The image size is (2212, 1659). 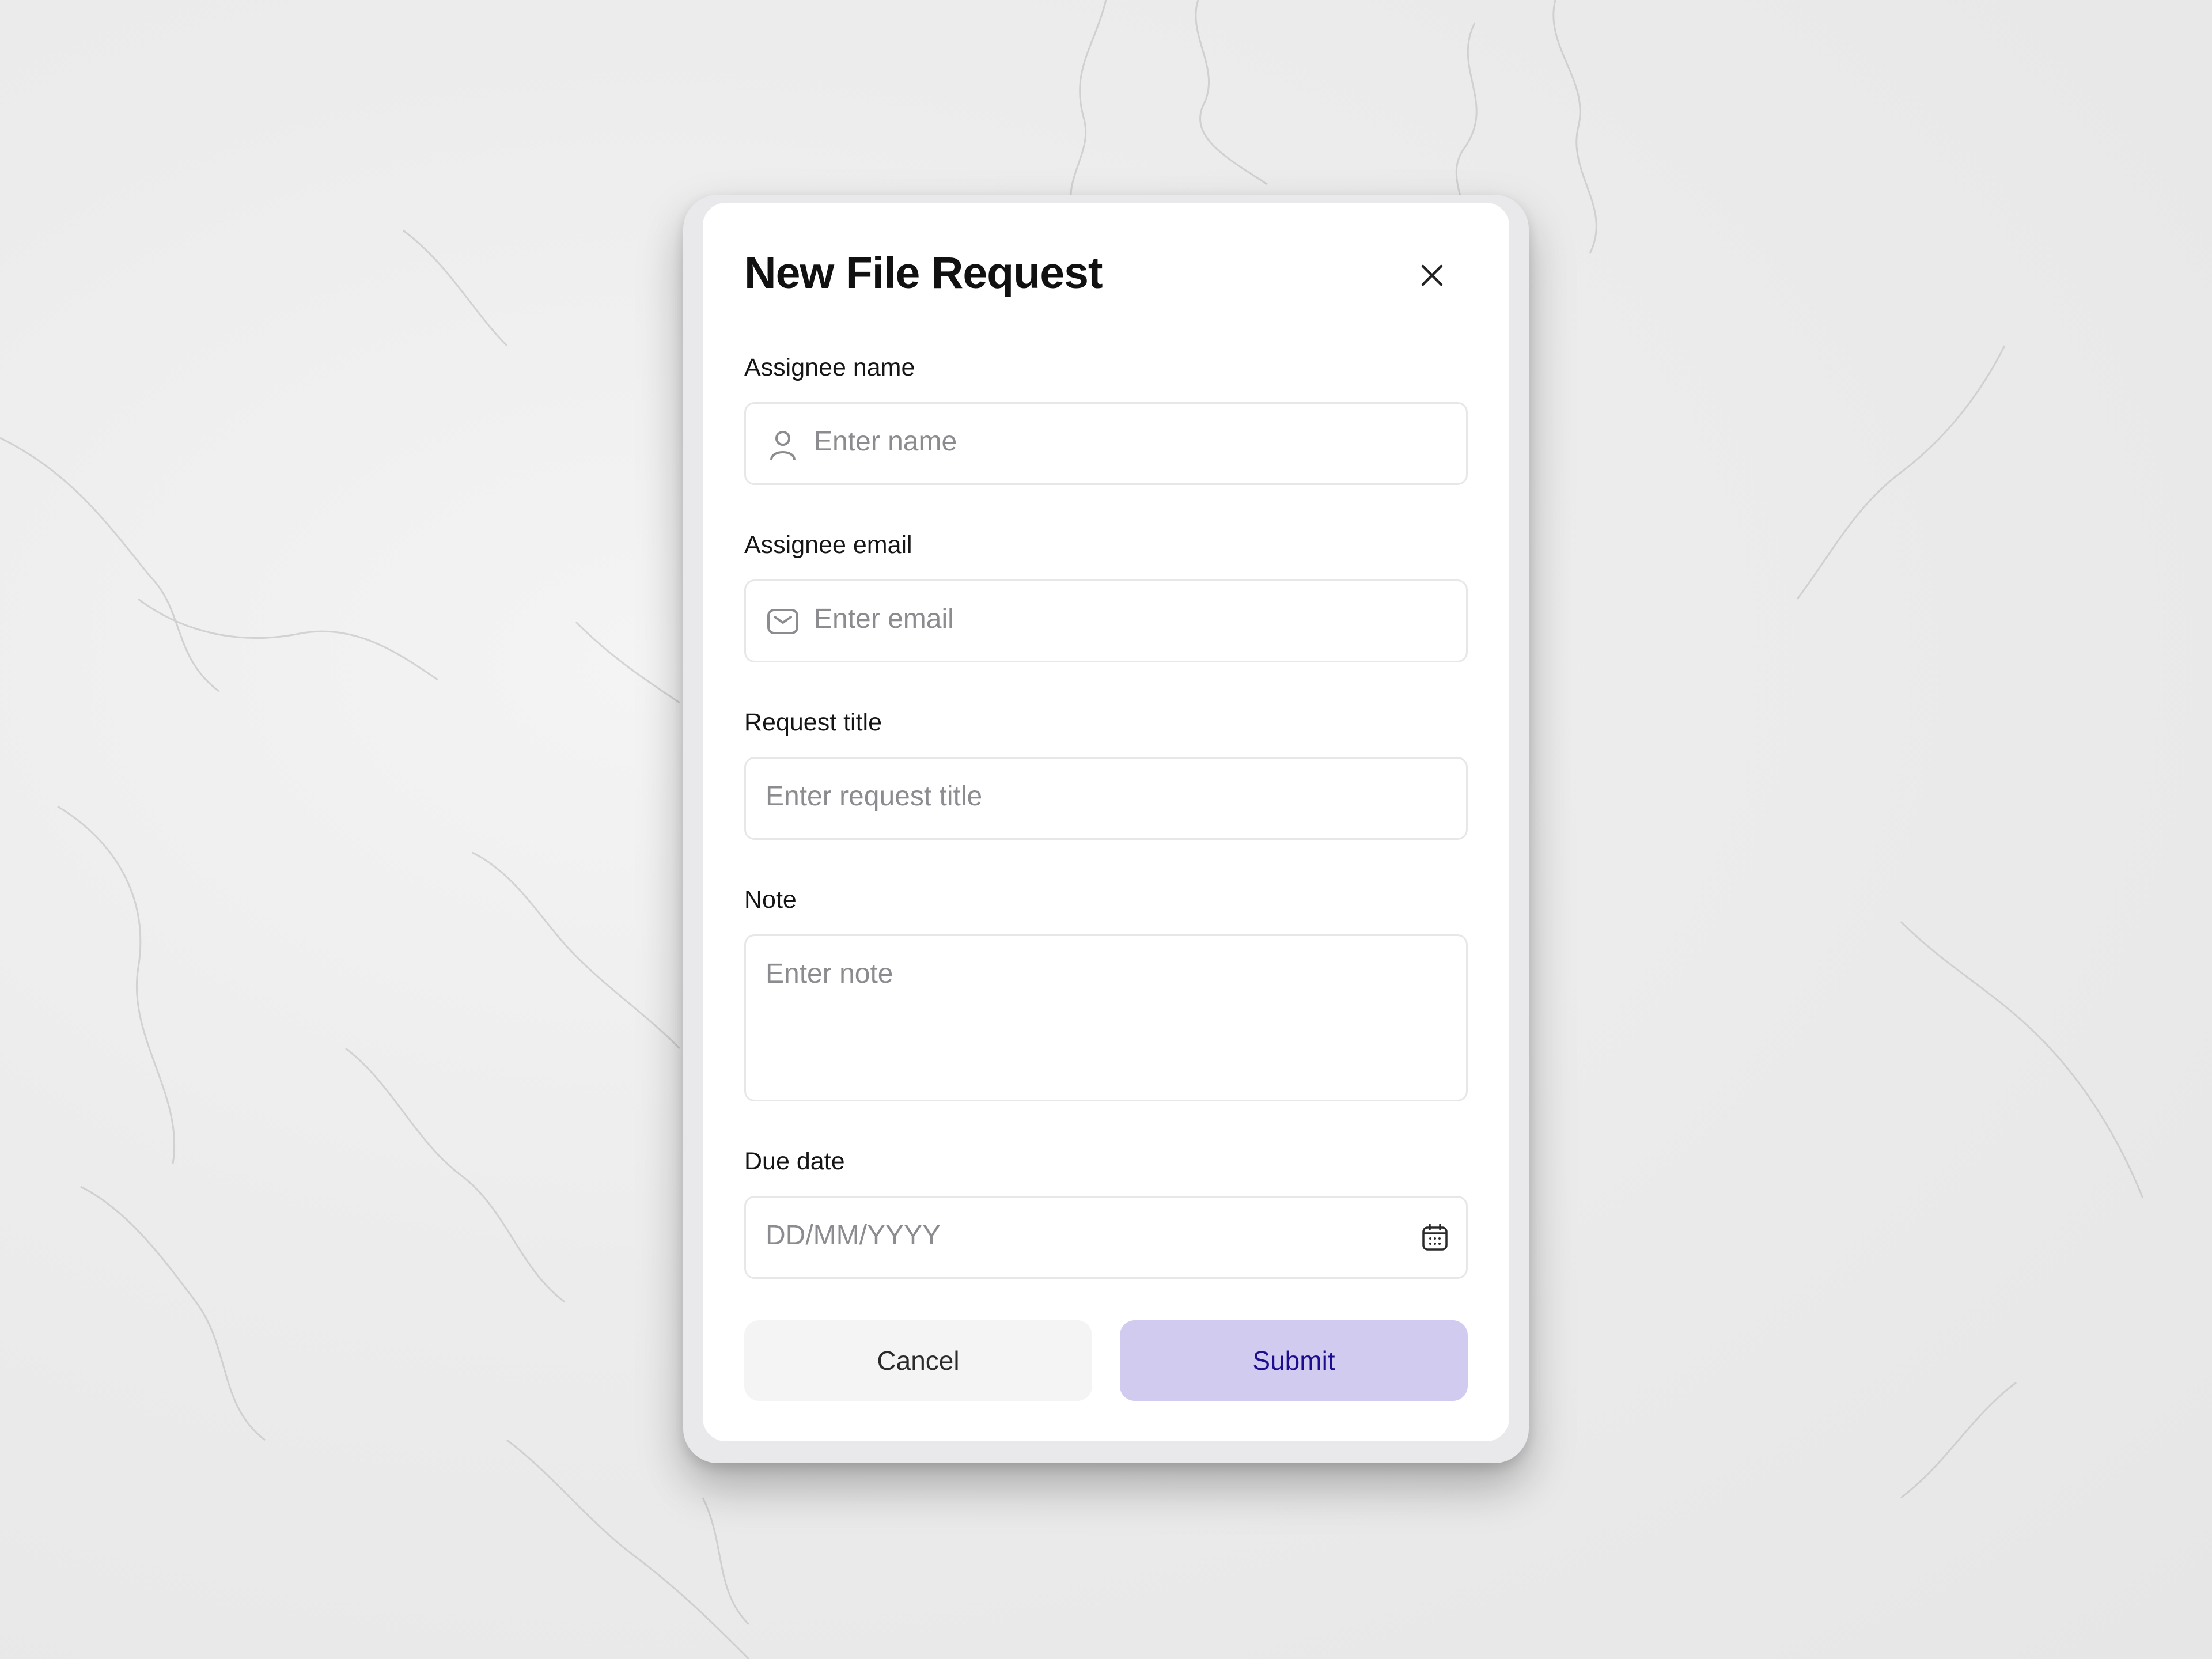 What do you see at coordinates (1435, 1238) in the screenshot?
I see `calendar-icon` at bounding box center [1435, 1238].